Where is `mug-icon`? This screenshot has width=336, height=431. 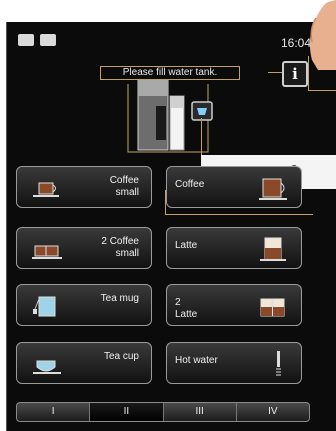
mug-icon is located at coordinates (273, 189).